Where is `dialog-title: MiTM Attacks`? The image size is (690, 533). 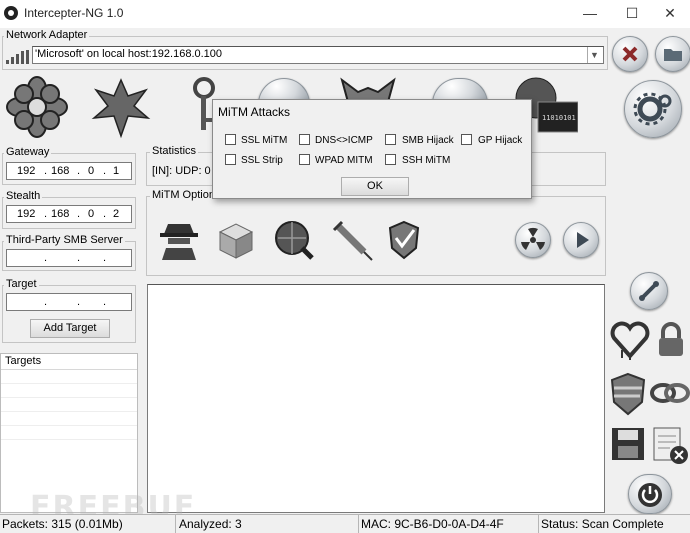 dialog-title: MiTM Attacks is located at coordinates (254, 112).